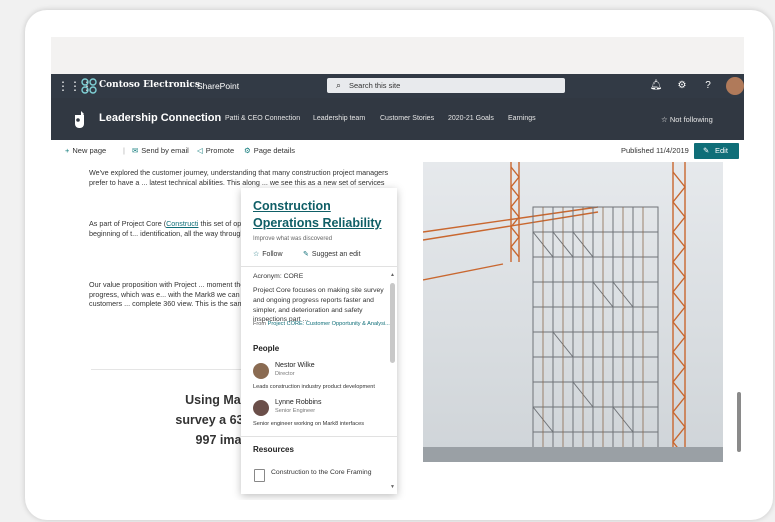 Image resolution: width=775 pixels, height=522 pixels. Describe the element at coordinates (392, 275) in the screenshot. I see `scroll-up-icon: ▲` at that location.